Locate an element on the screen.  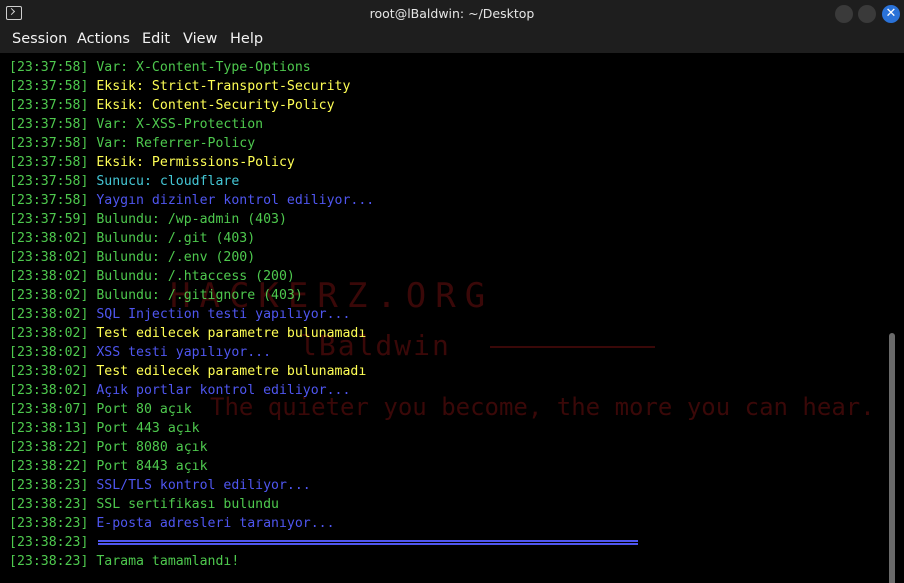
log-message: SSL sertifikası bulundu is located at coordinates (187, 504).